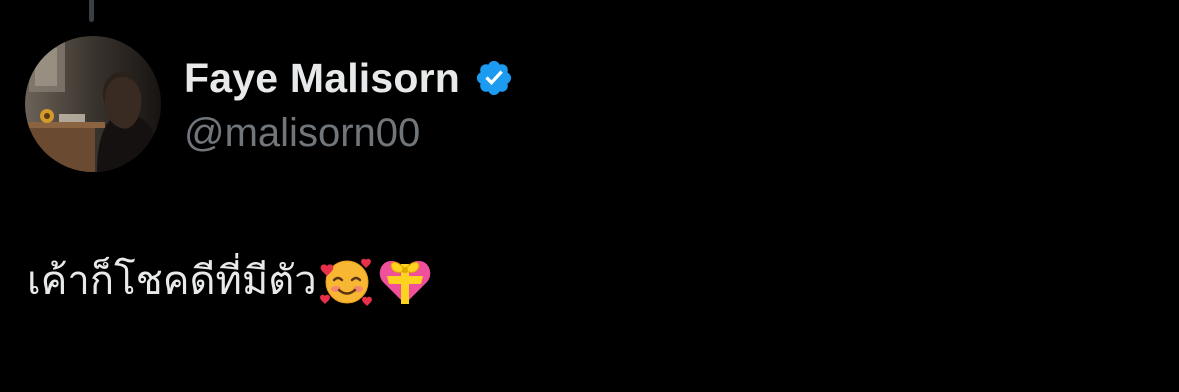 The image size is (1179, 392). Describe the element at coordinates (91, 11) in the screenshot. I see `thread-connector-line` at that location.